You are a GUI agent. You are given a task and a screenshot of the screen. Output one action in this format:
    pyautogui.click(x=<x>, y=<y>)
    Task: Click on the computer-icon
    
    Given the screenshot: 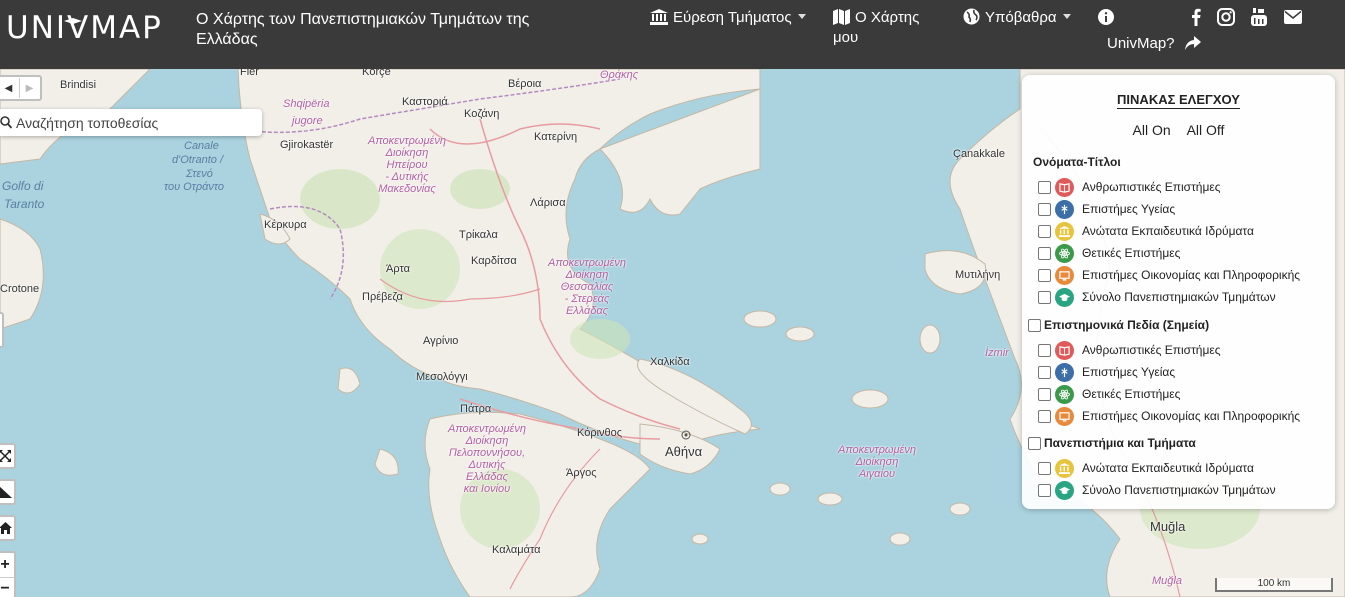 What is the action you would take?
    pyautogui.click(x=1064, y=275)
    